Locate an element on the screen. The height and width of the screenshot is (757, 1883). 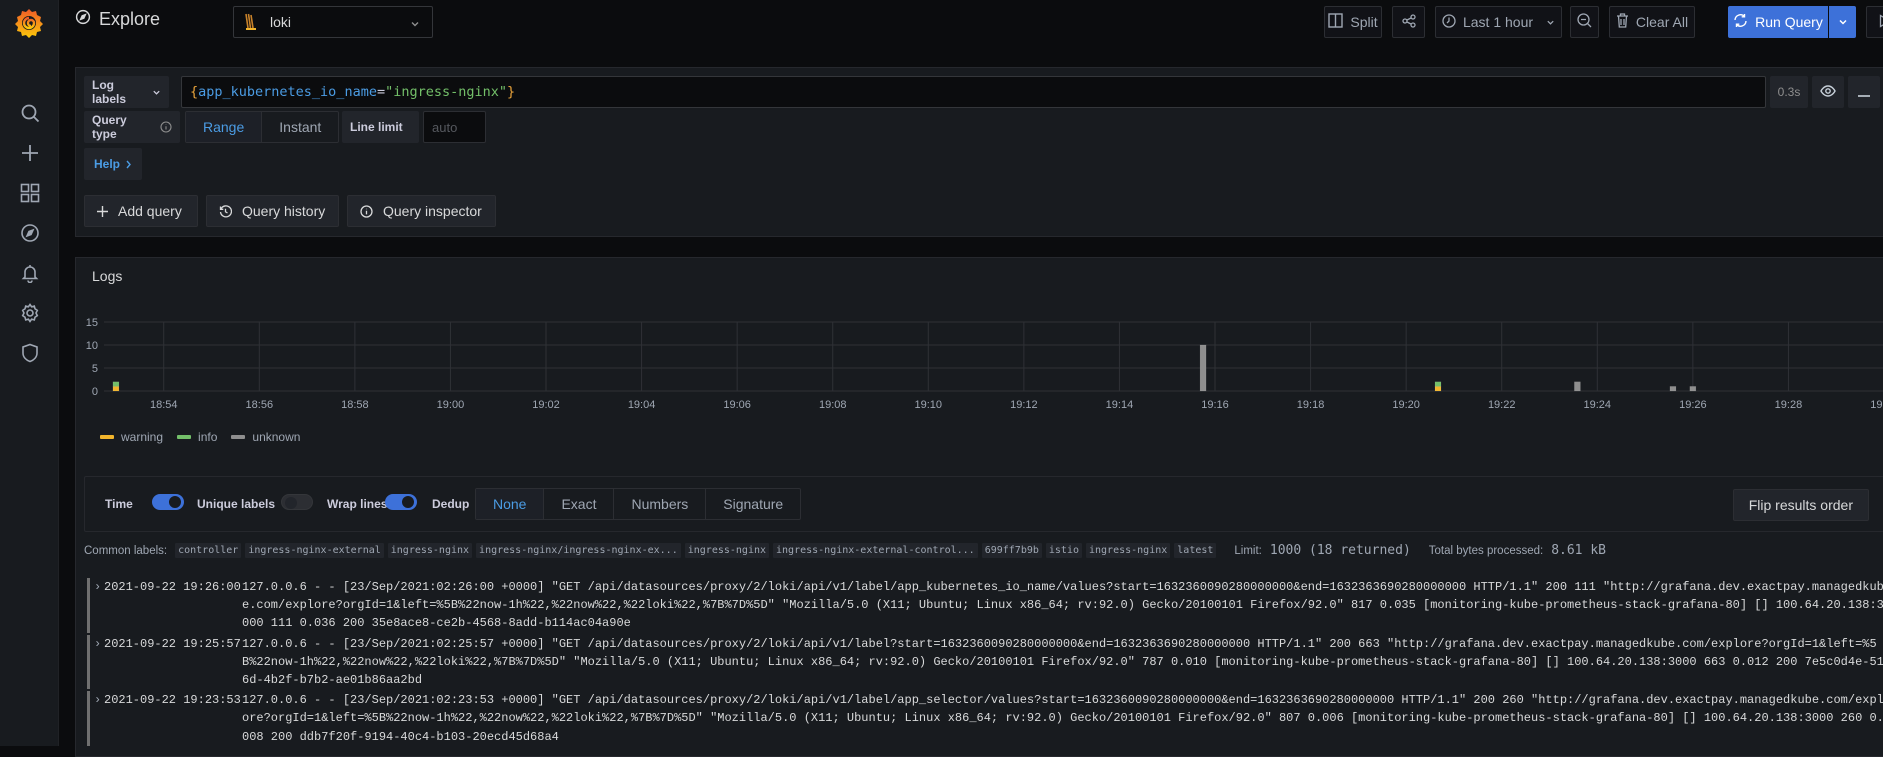
zoom-out-icon is located at coordinates (1584, 22).